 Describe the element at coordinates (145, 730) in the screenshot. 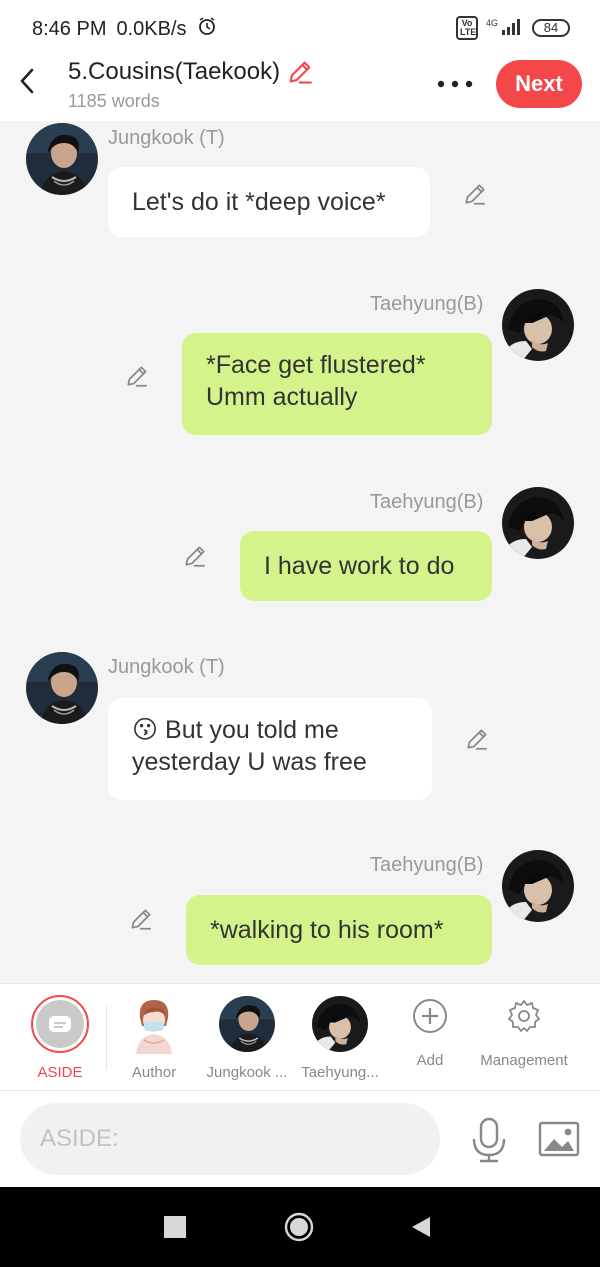

I see `emoji-kissing: 😗` at that location.